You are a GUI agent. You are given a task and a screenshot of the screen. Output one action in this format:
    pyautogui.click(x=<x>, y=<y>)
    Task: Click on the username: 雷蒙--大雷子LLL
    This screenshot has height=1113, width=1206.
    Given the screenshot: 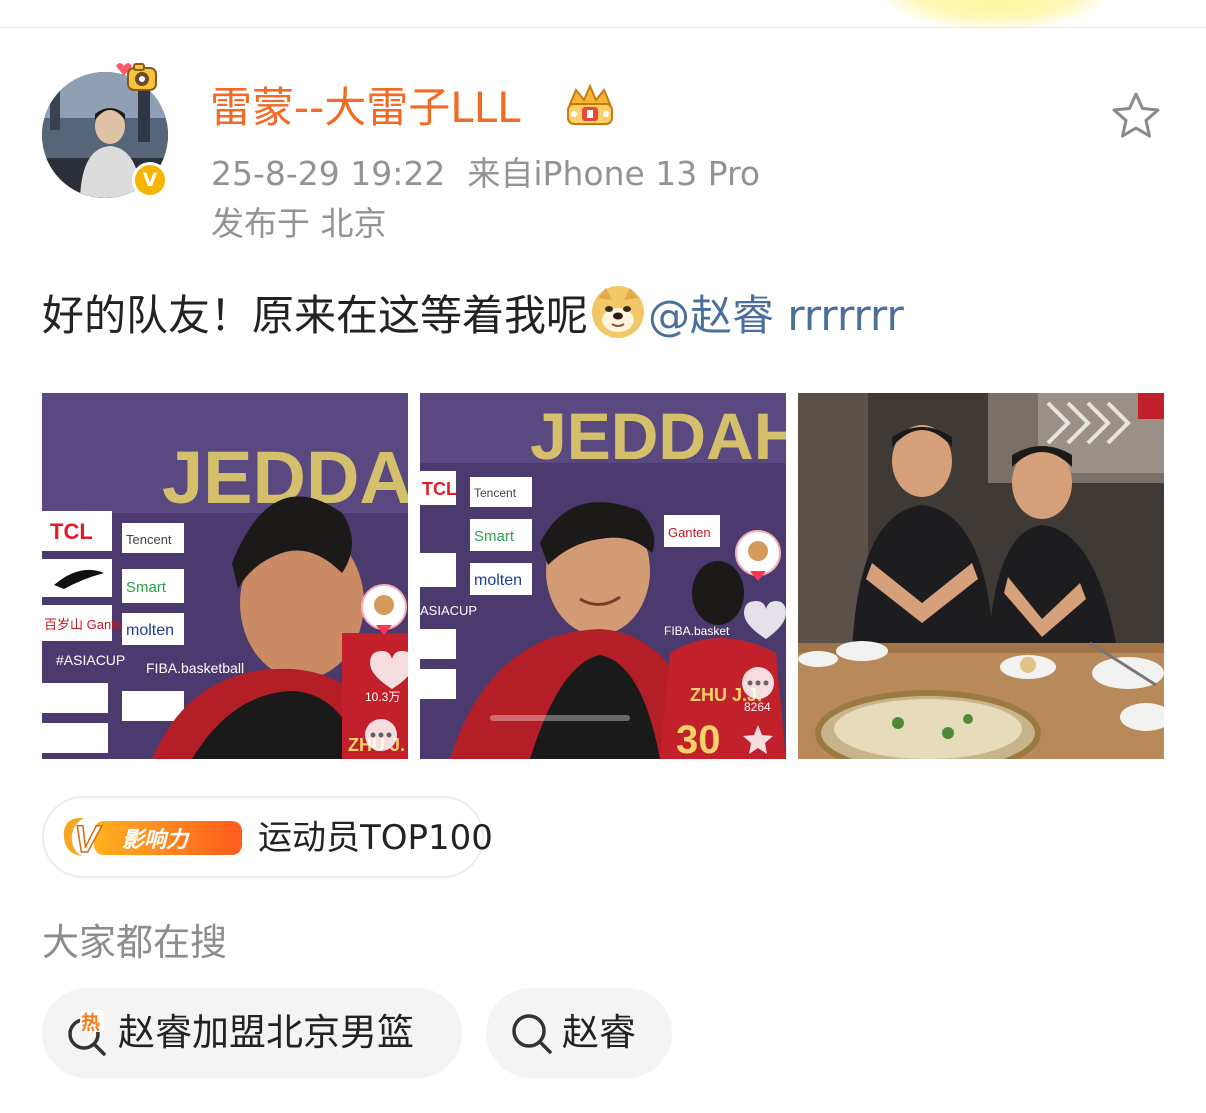 What is the action you would take?
    pyautogui.click(x=365, y=108)
    